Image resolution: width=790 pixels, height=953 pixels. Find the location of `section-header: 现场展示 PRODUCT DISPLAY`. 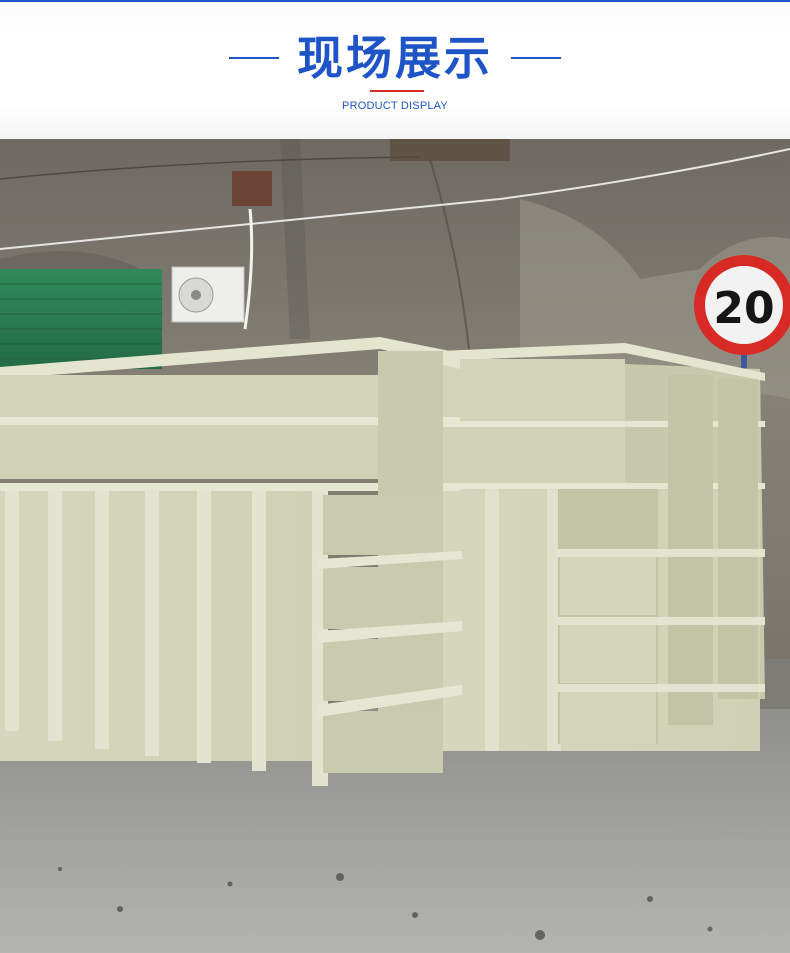

section-header: 现场展示 PRODUCT DISPLAY is located at coordinates (395, 70).